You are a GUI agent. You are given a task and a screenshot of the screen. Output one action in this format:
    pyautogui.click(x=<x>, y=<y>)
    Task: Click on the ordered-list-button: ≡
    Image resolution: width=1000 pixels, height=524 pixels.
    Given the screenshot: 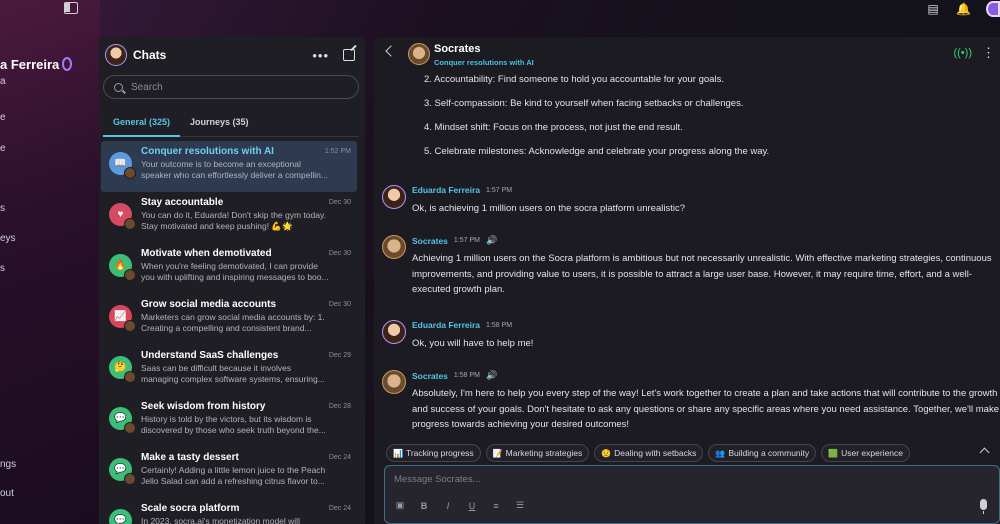 What is the action you would take?
    pyautogui.click(x=496, y=506)
    